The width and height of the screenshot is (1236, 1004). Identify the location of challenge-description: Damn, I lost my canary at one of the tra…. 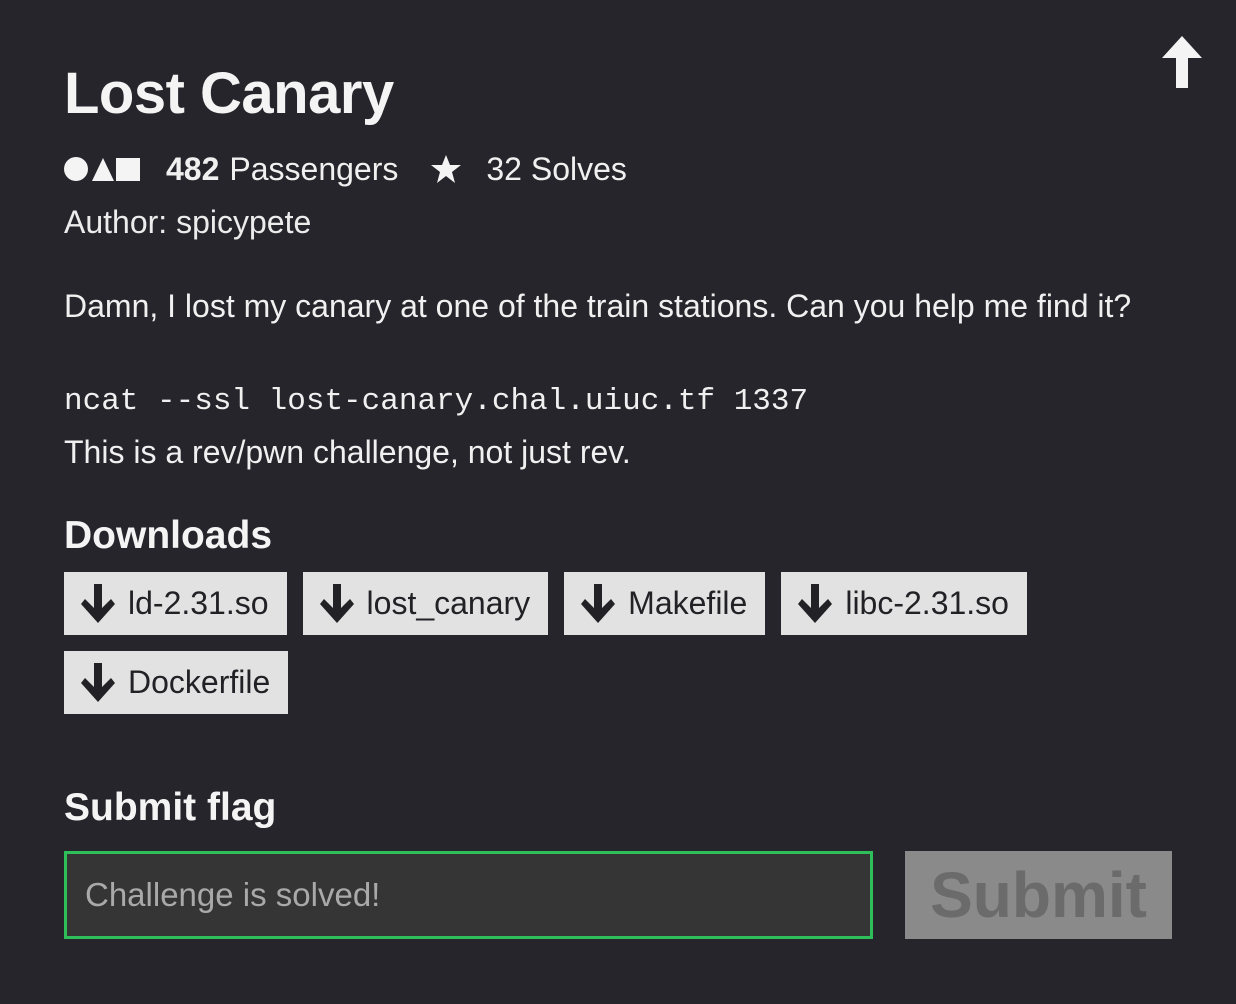
(598, 306).